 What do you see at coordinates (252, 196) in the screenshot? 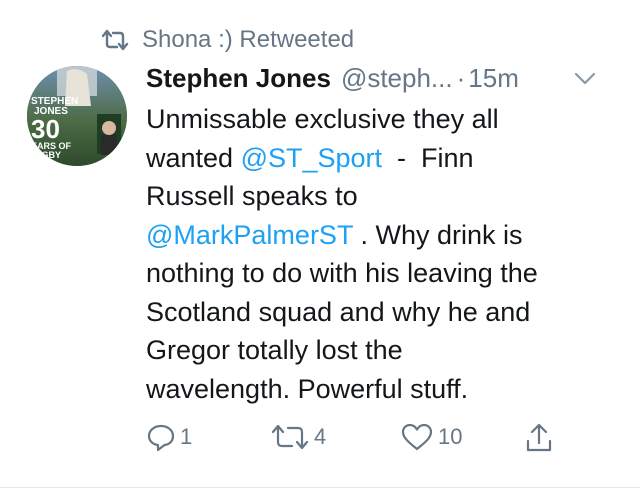
I see `tweet-line: Russell speaks to` at bounding box center [252, 196].